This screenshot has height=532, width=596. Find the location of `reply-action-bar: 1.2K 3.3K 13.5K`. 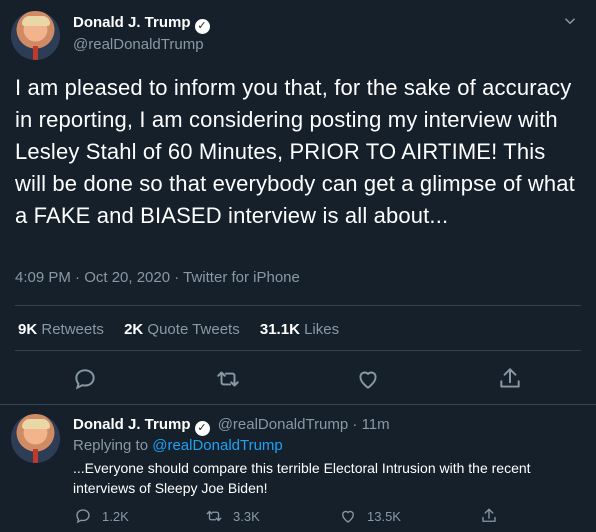

reply-action-bar: 1.2K 3.3K 13.5K is located at coordinates (298, 517).